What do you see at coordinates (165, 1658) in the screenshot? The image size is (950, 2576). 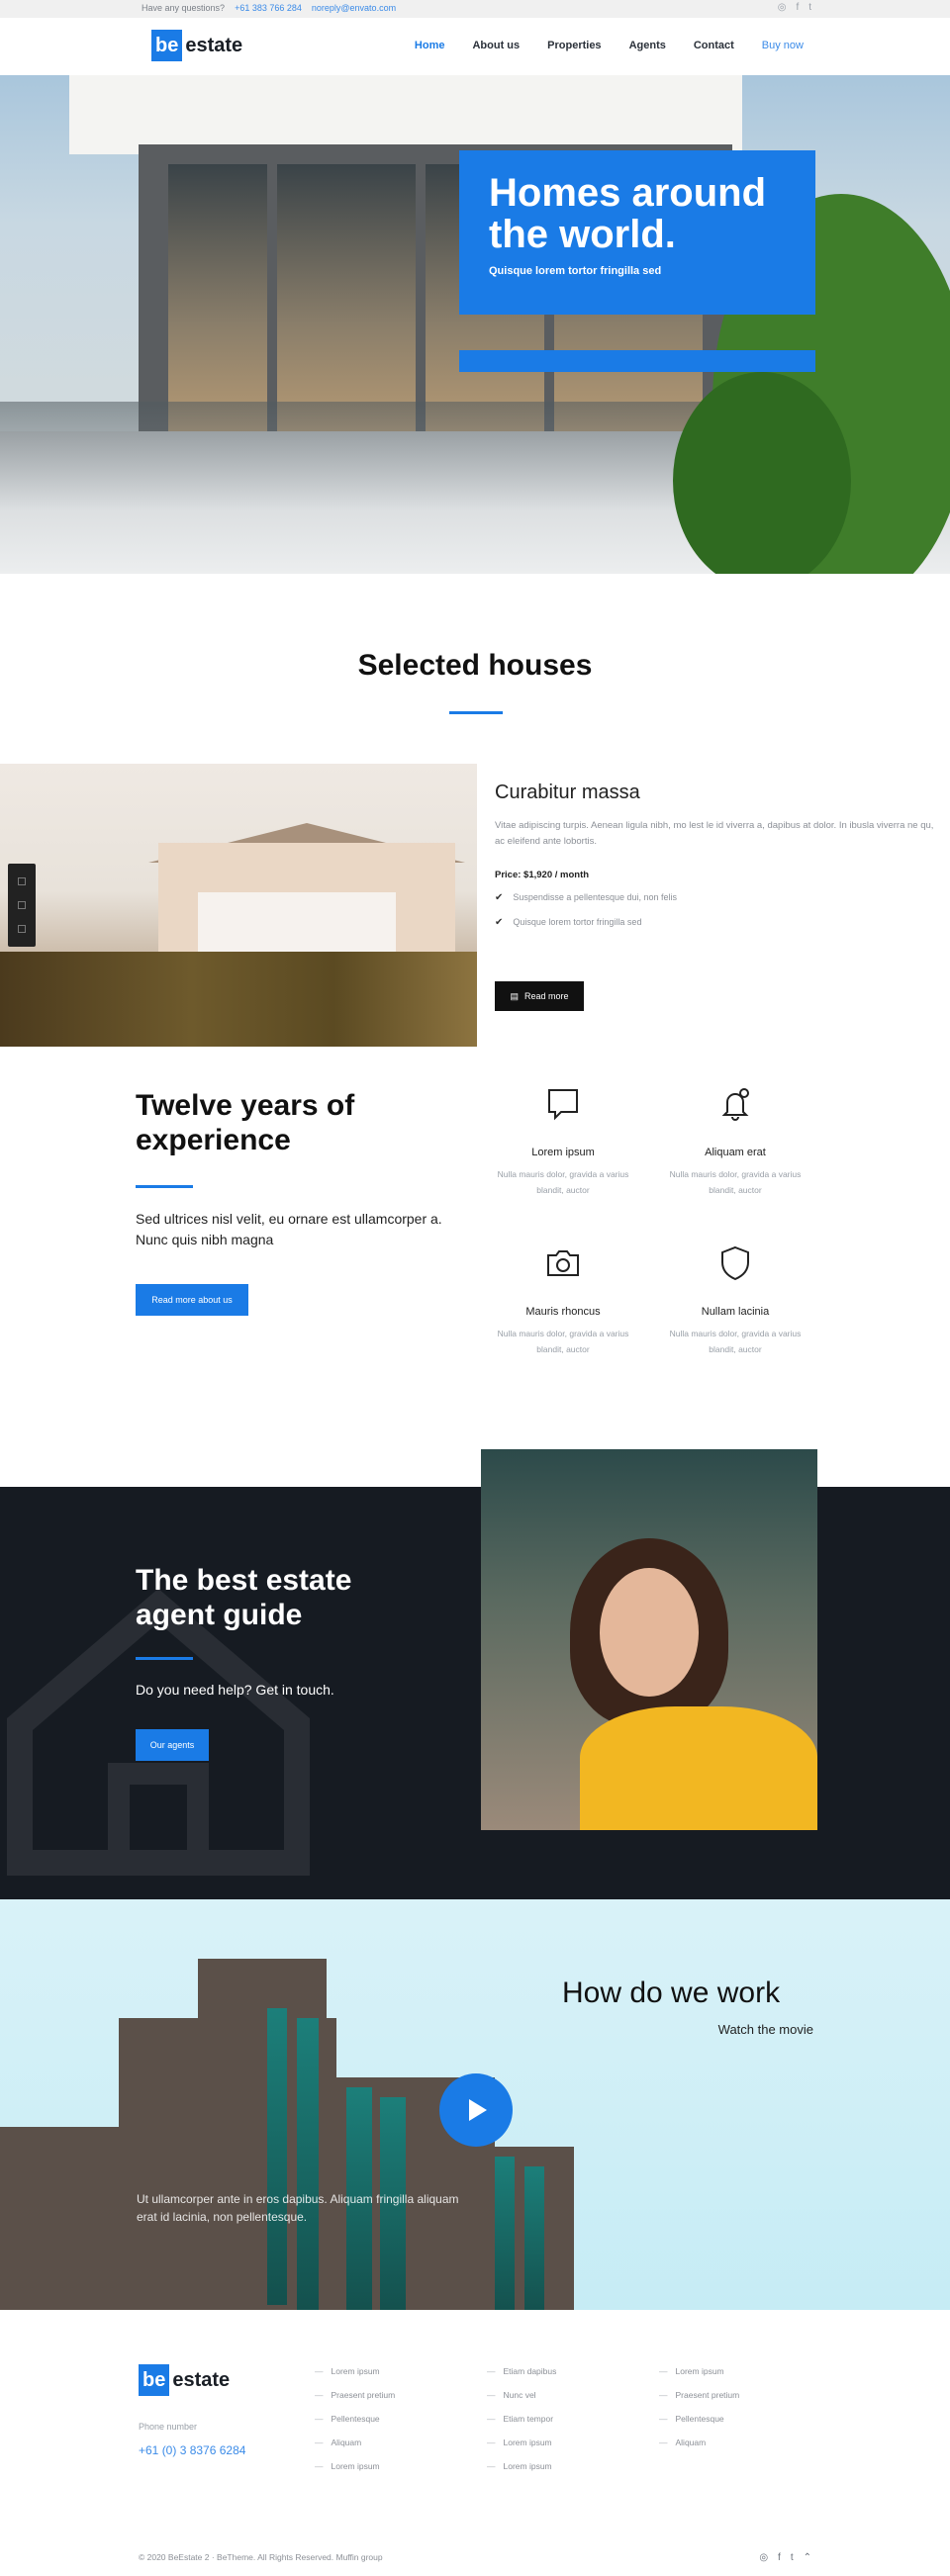 I see `agent-underline` at bounding box center [165, 1658].